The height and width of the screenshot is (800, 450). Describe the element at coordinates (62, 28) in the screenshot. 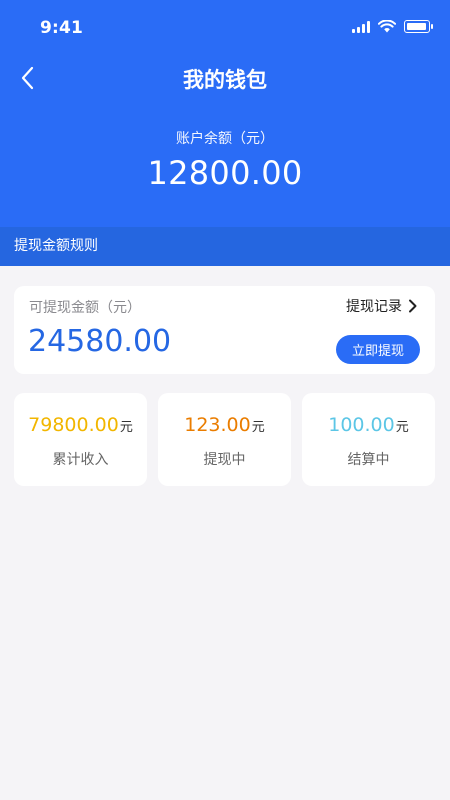

I see `status-time: 9:41` at that location.